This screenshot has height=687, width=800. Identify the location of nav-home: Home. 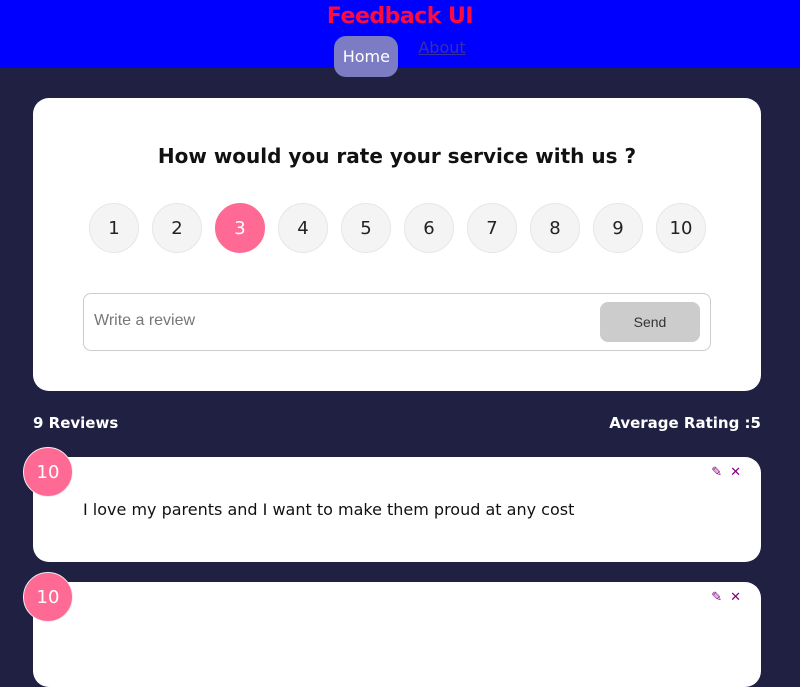
(366, 56).